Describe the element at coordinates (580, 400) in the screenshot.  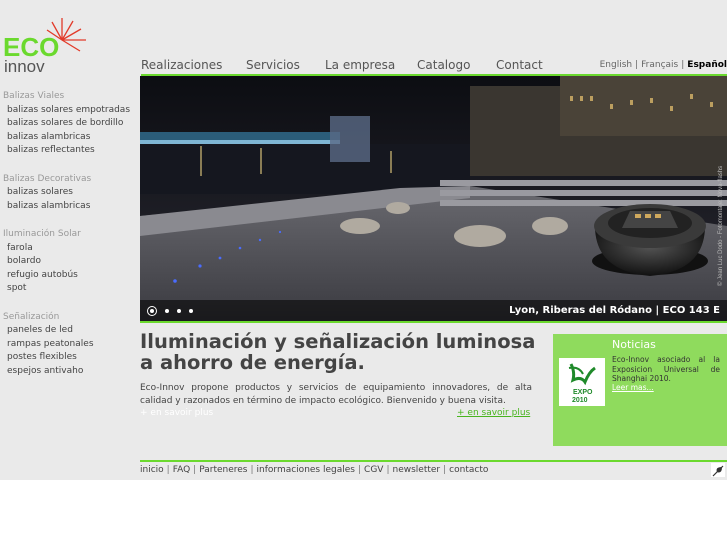
I see `expo-logo-year: 2010` at that location.